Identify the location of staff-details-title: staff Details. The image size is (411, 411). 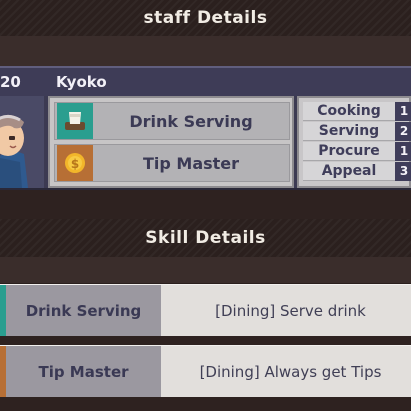
(205, 18).